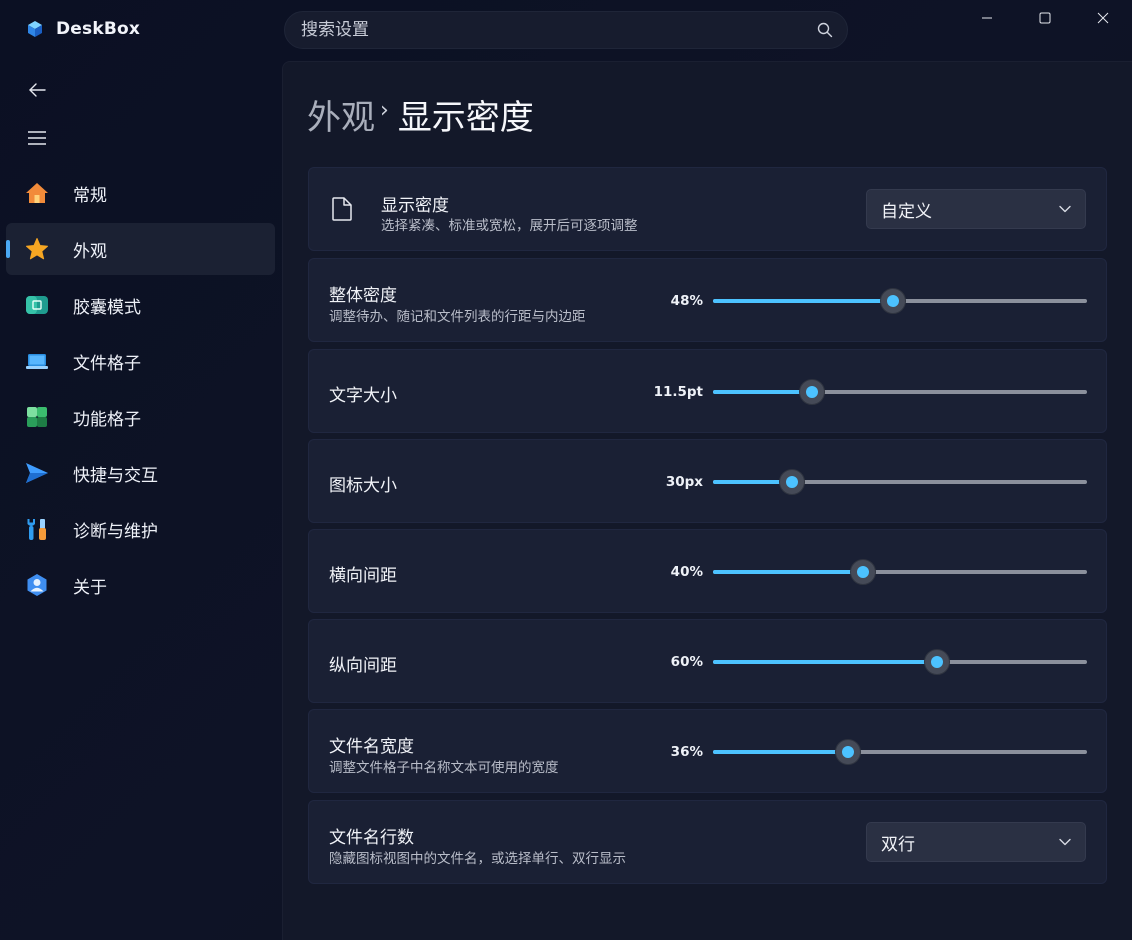  I want to click on sidebar-item-capsule-mode: 胶囊模式, so click(140, 305).